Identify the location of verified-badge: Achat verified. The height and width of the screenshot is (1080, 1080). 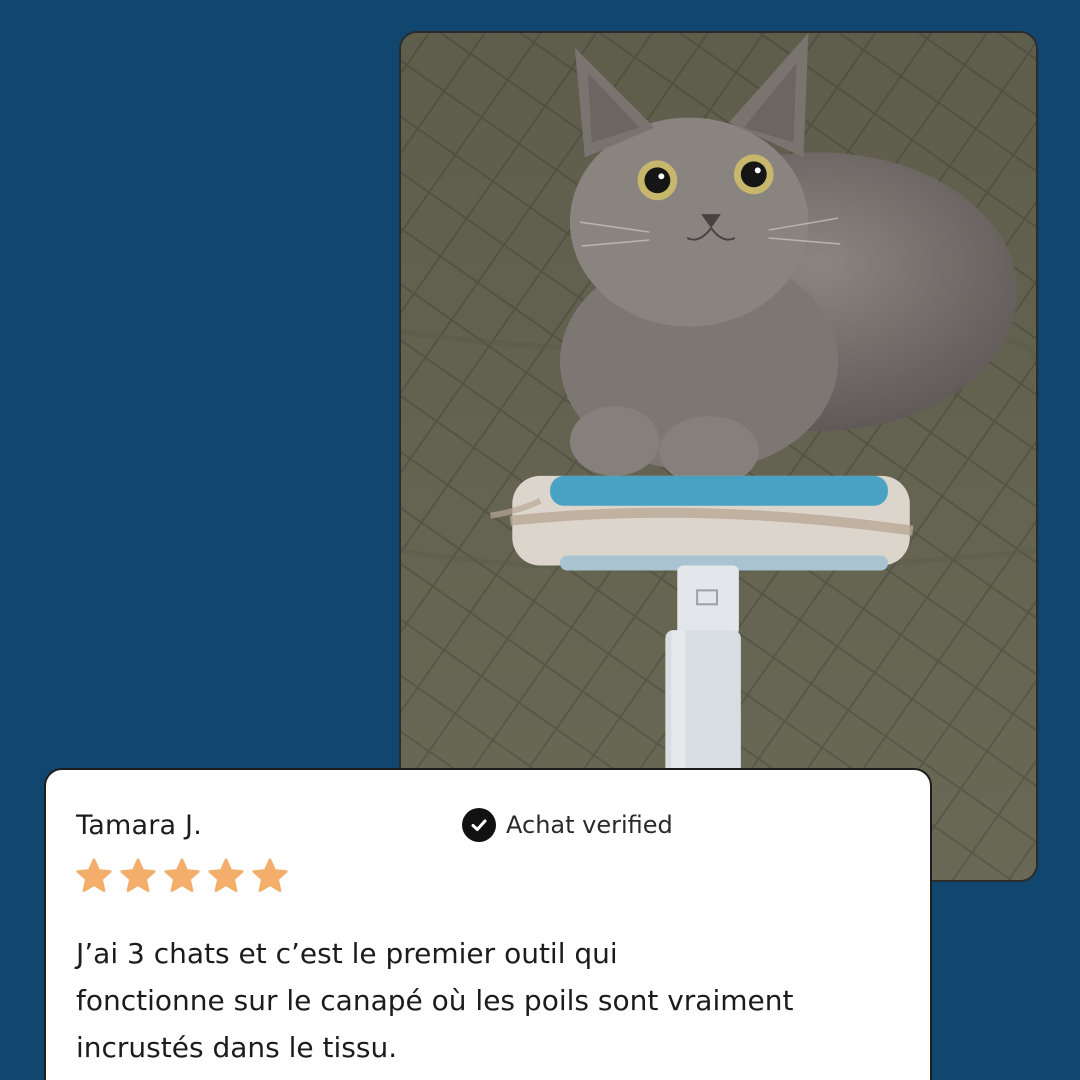
(567, 825).